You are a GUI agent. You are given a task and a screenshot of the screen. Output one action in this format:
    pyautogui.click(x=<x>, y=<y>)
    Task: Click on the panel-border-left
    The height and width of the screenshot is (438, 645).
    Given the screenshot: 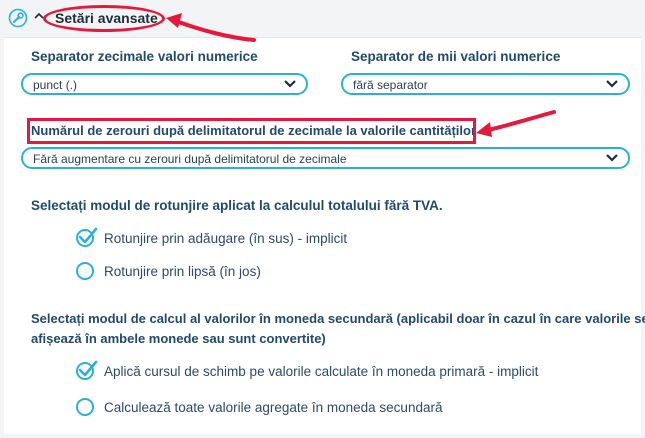 What is the action you would take?
    pyautogui.click(x=2, y=237)
    